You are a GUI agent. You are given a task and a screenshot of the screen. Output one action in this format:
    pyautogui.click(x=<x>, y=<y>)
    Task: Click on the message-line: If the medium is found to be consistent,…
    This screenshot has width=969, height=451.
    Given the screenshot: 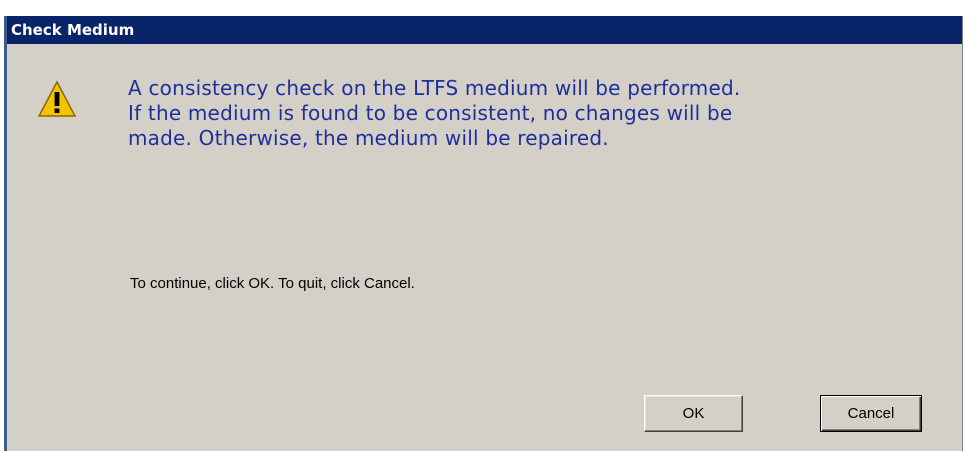 What is the action you would take?
    pyautogui.click(x=430, y=113)
    